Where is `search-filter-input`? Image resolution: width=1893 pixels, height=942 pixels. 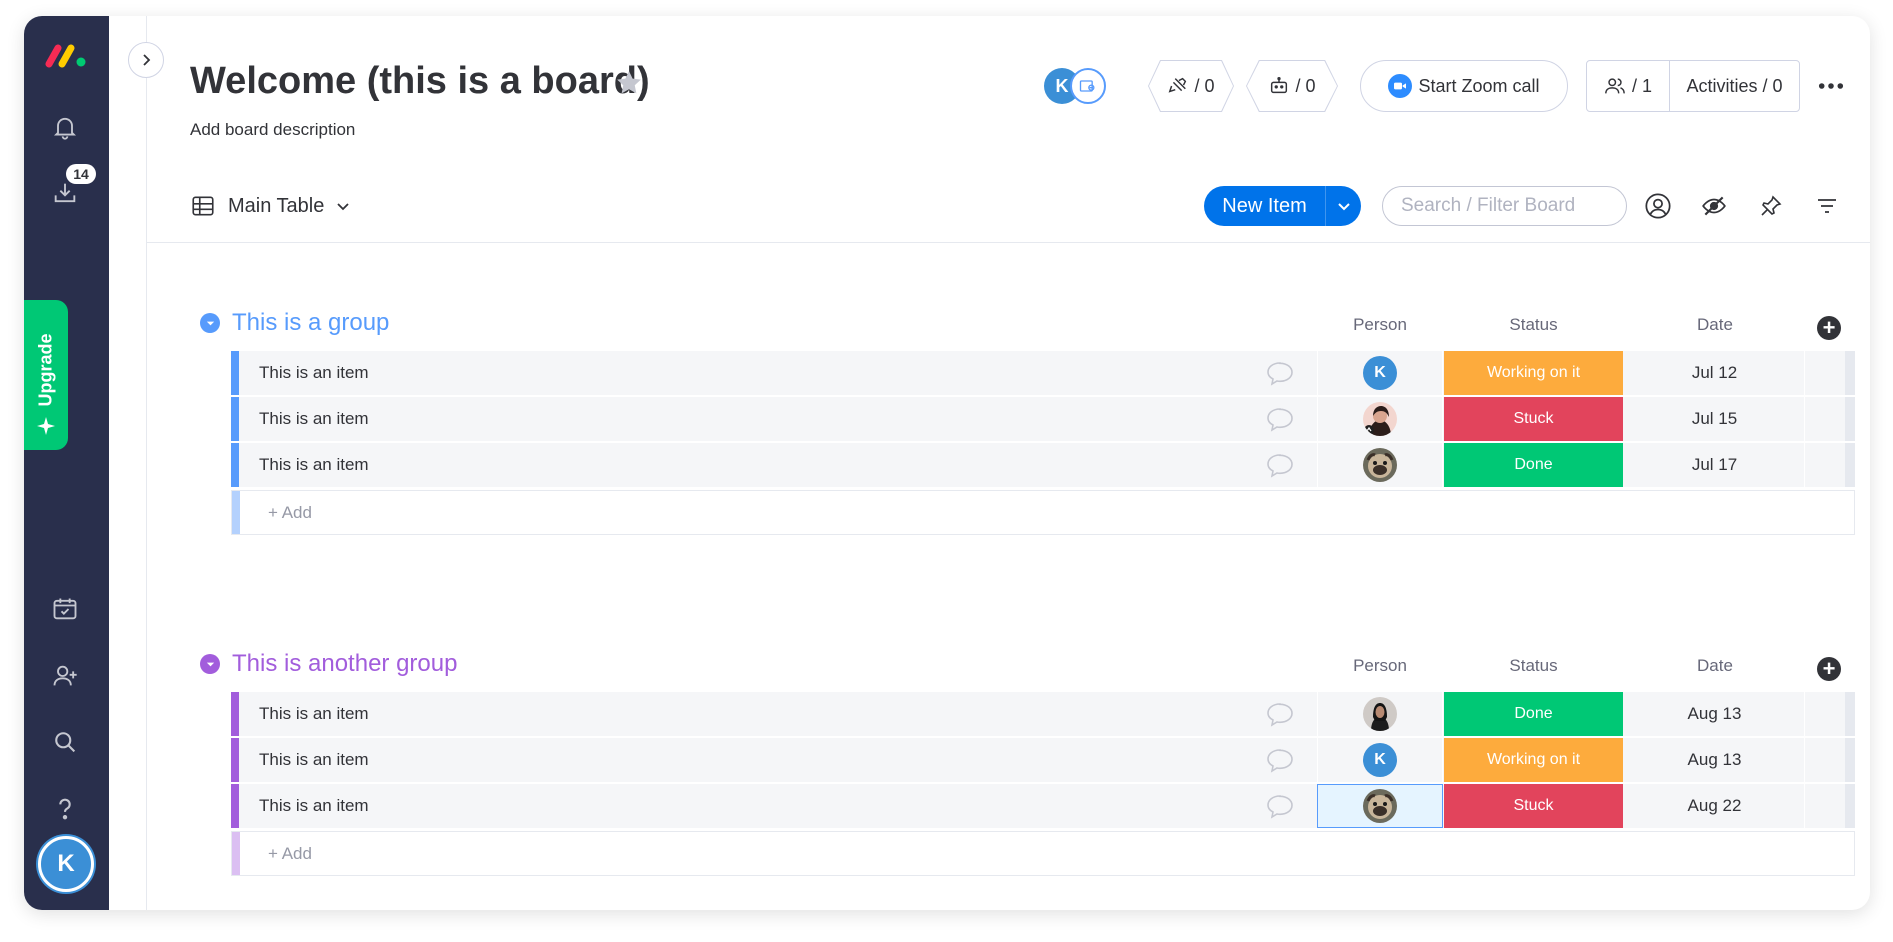 search-filter-input is located at coordinates (1504, 206).